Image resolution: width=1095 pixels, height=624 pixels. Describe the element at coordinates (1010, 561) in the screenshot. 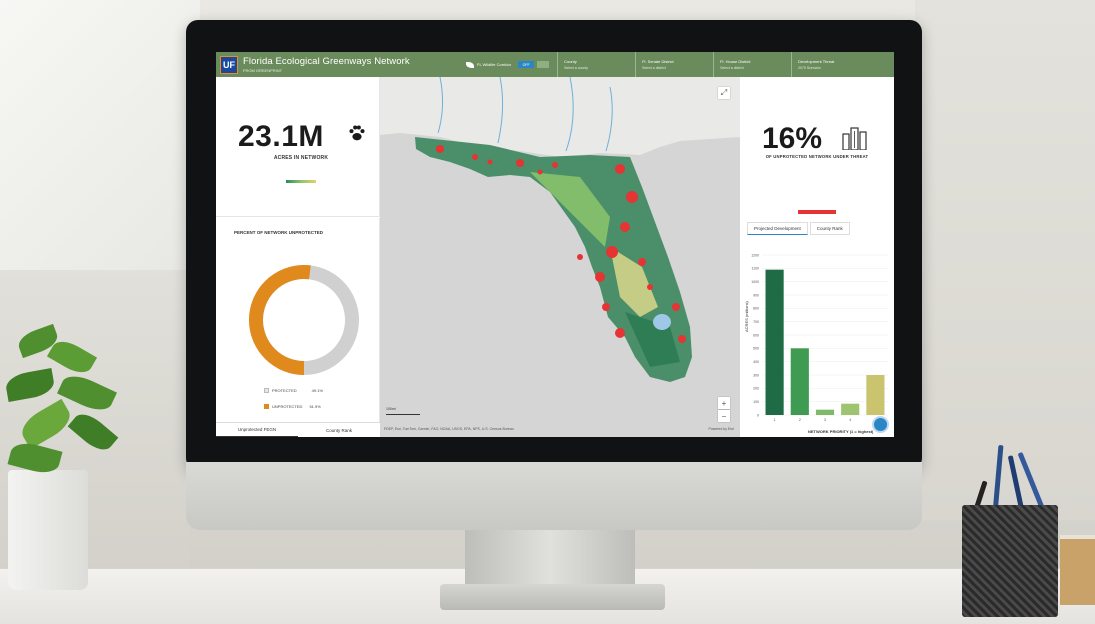

I see `pen-cup` at that location.